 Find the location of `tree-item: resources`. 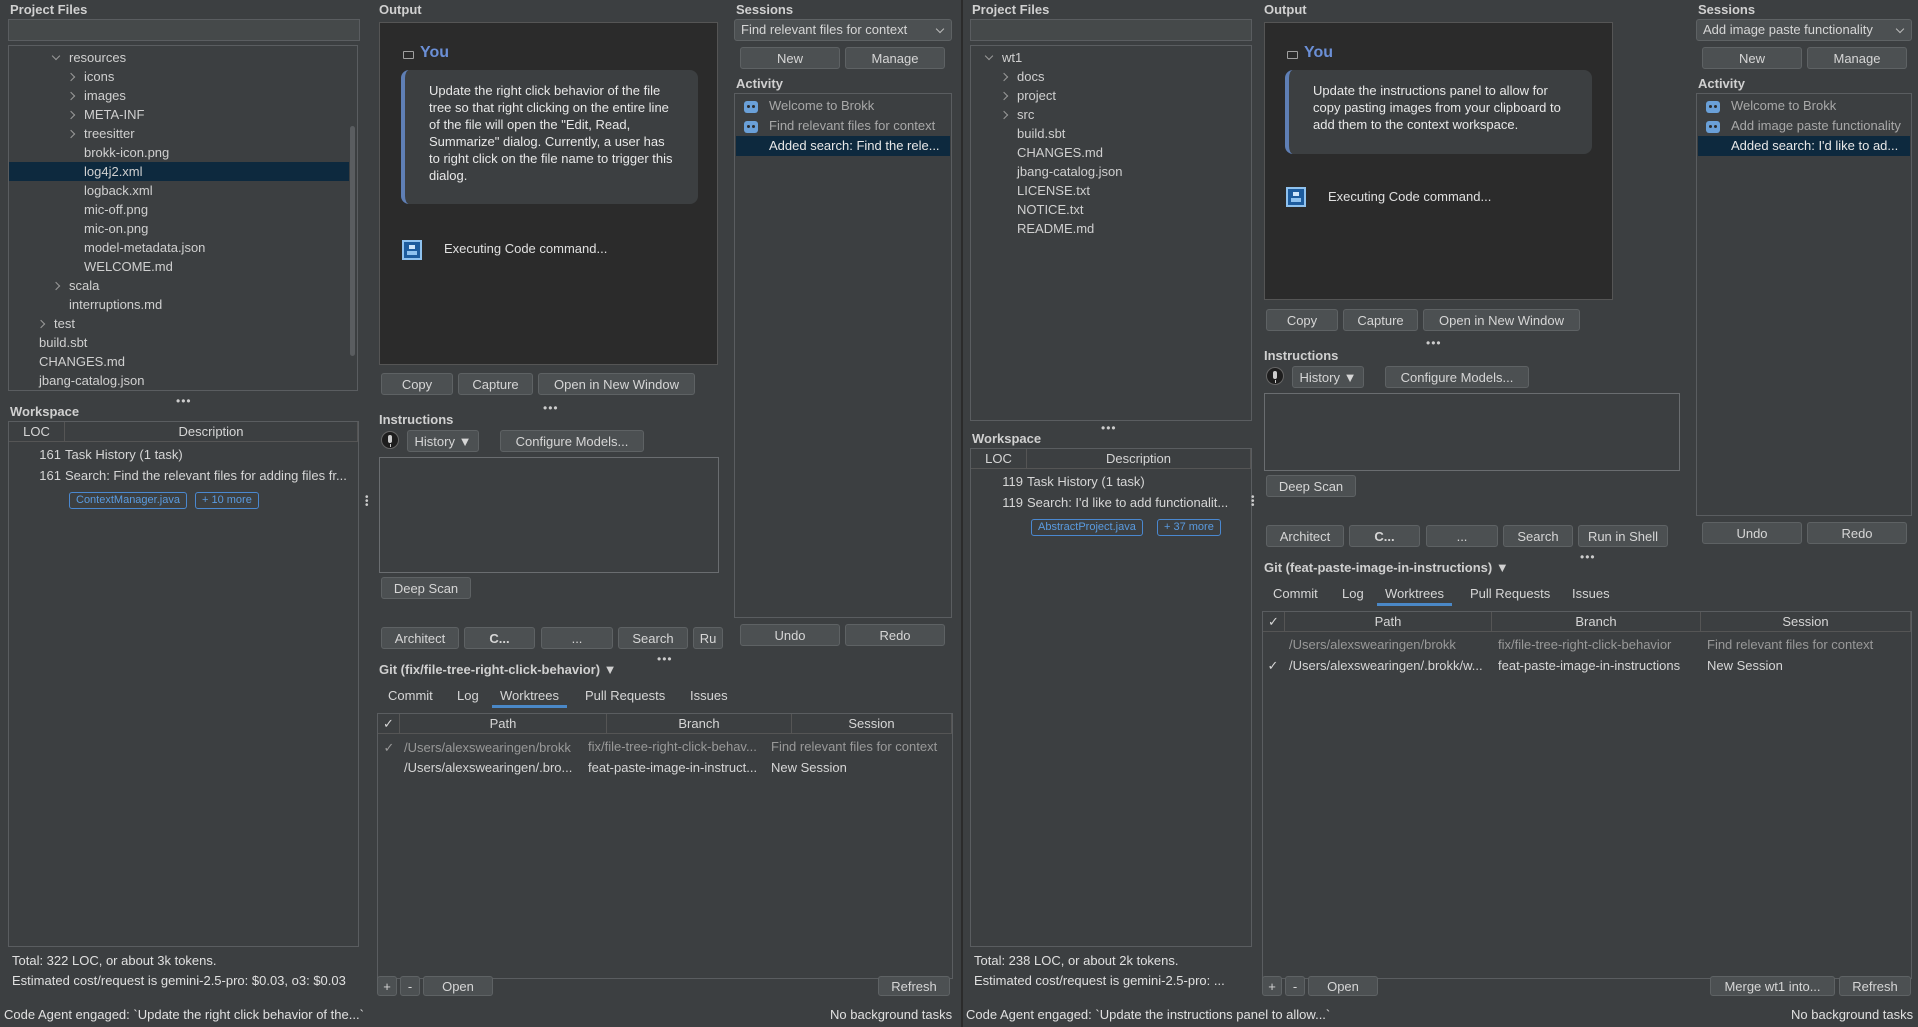

tree-item: resources is located at coordinates (97, 57).